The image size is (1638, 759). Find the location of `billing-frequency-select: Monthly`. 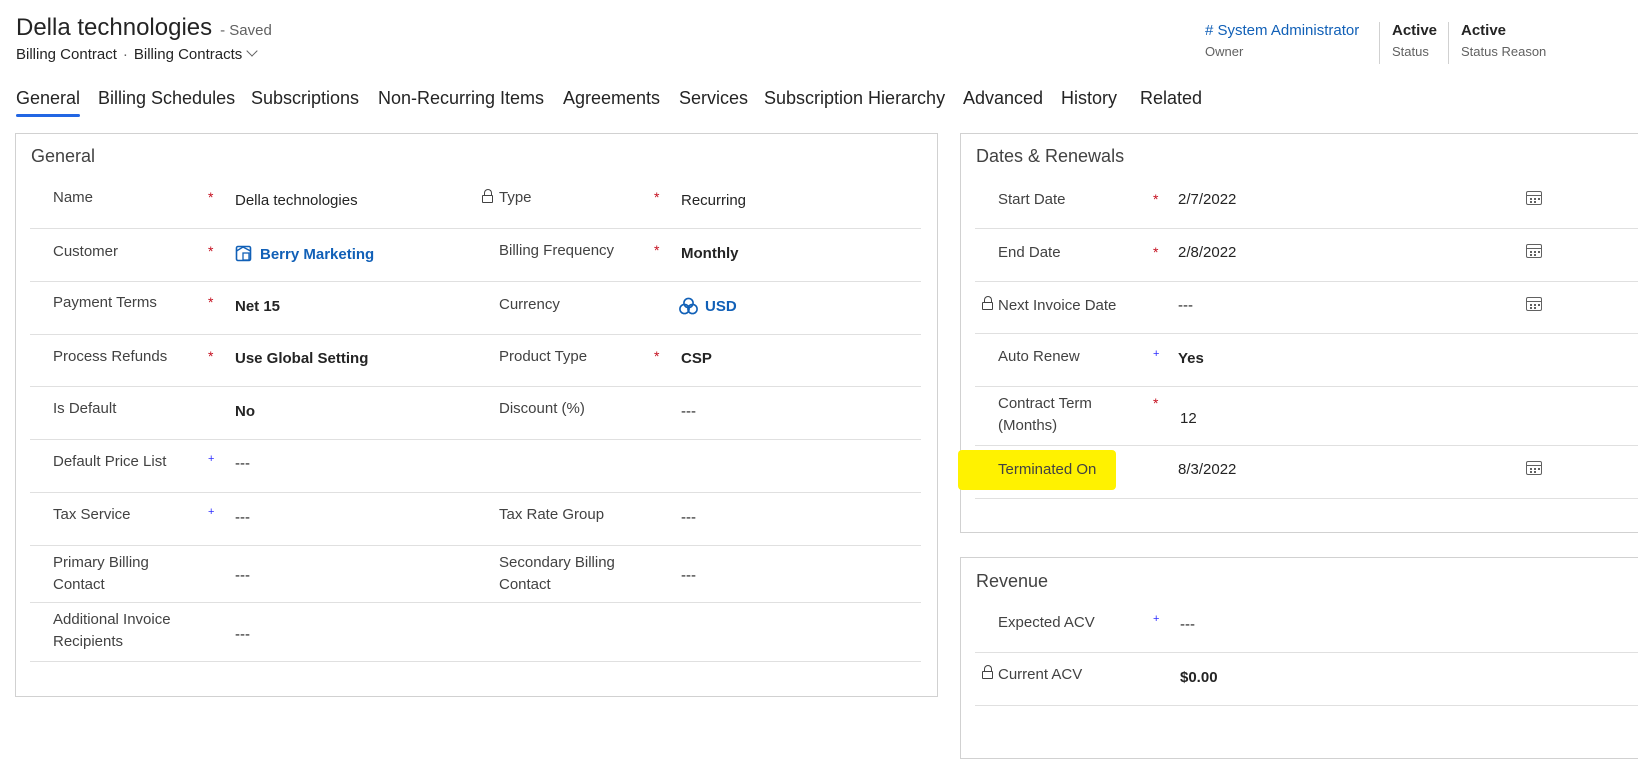

billing-frequency-select: Monthly is located at coordinates (710, 253).